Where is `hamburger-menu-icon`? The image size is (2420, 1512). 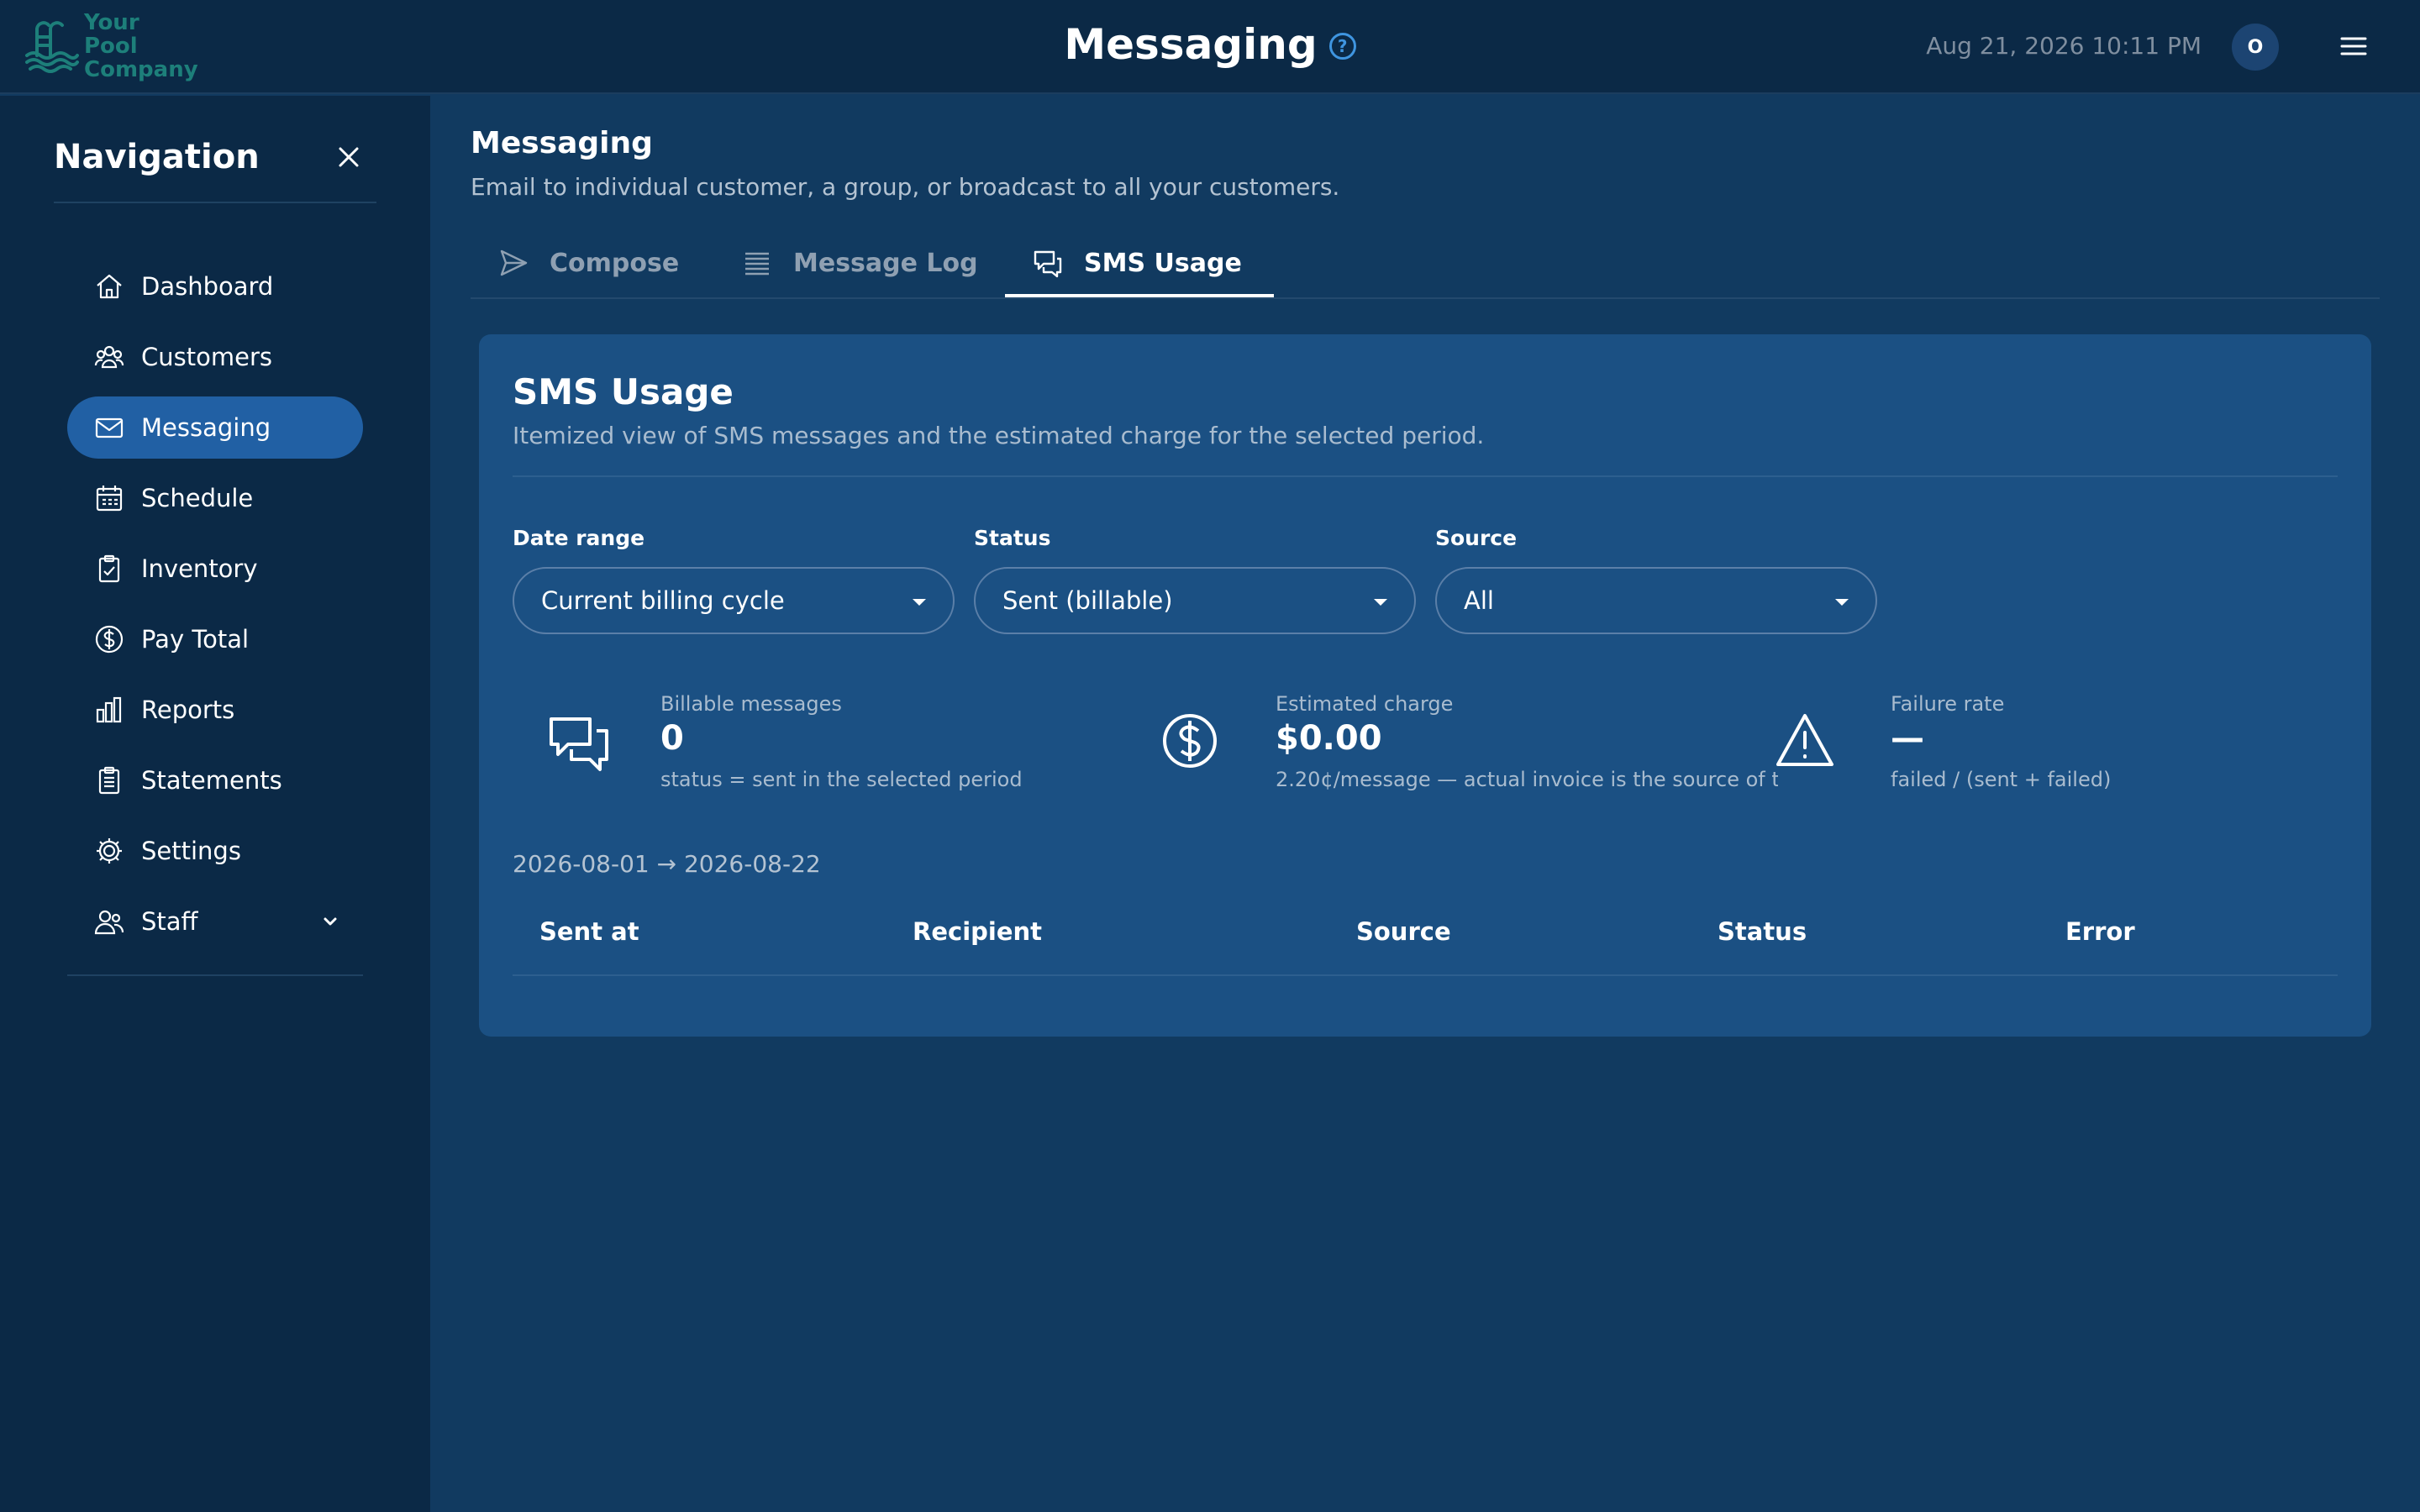
hamburger-menu-icon is located at coordinates (2353, 46).